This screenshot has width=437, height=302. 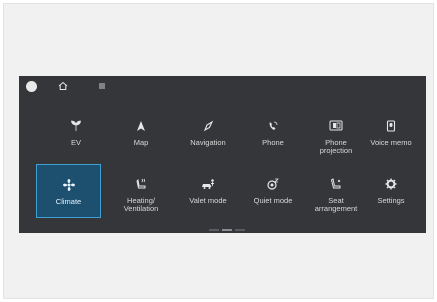 I want to click on quiet-mode-icon, so click(x=273, y=184).